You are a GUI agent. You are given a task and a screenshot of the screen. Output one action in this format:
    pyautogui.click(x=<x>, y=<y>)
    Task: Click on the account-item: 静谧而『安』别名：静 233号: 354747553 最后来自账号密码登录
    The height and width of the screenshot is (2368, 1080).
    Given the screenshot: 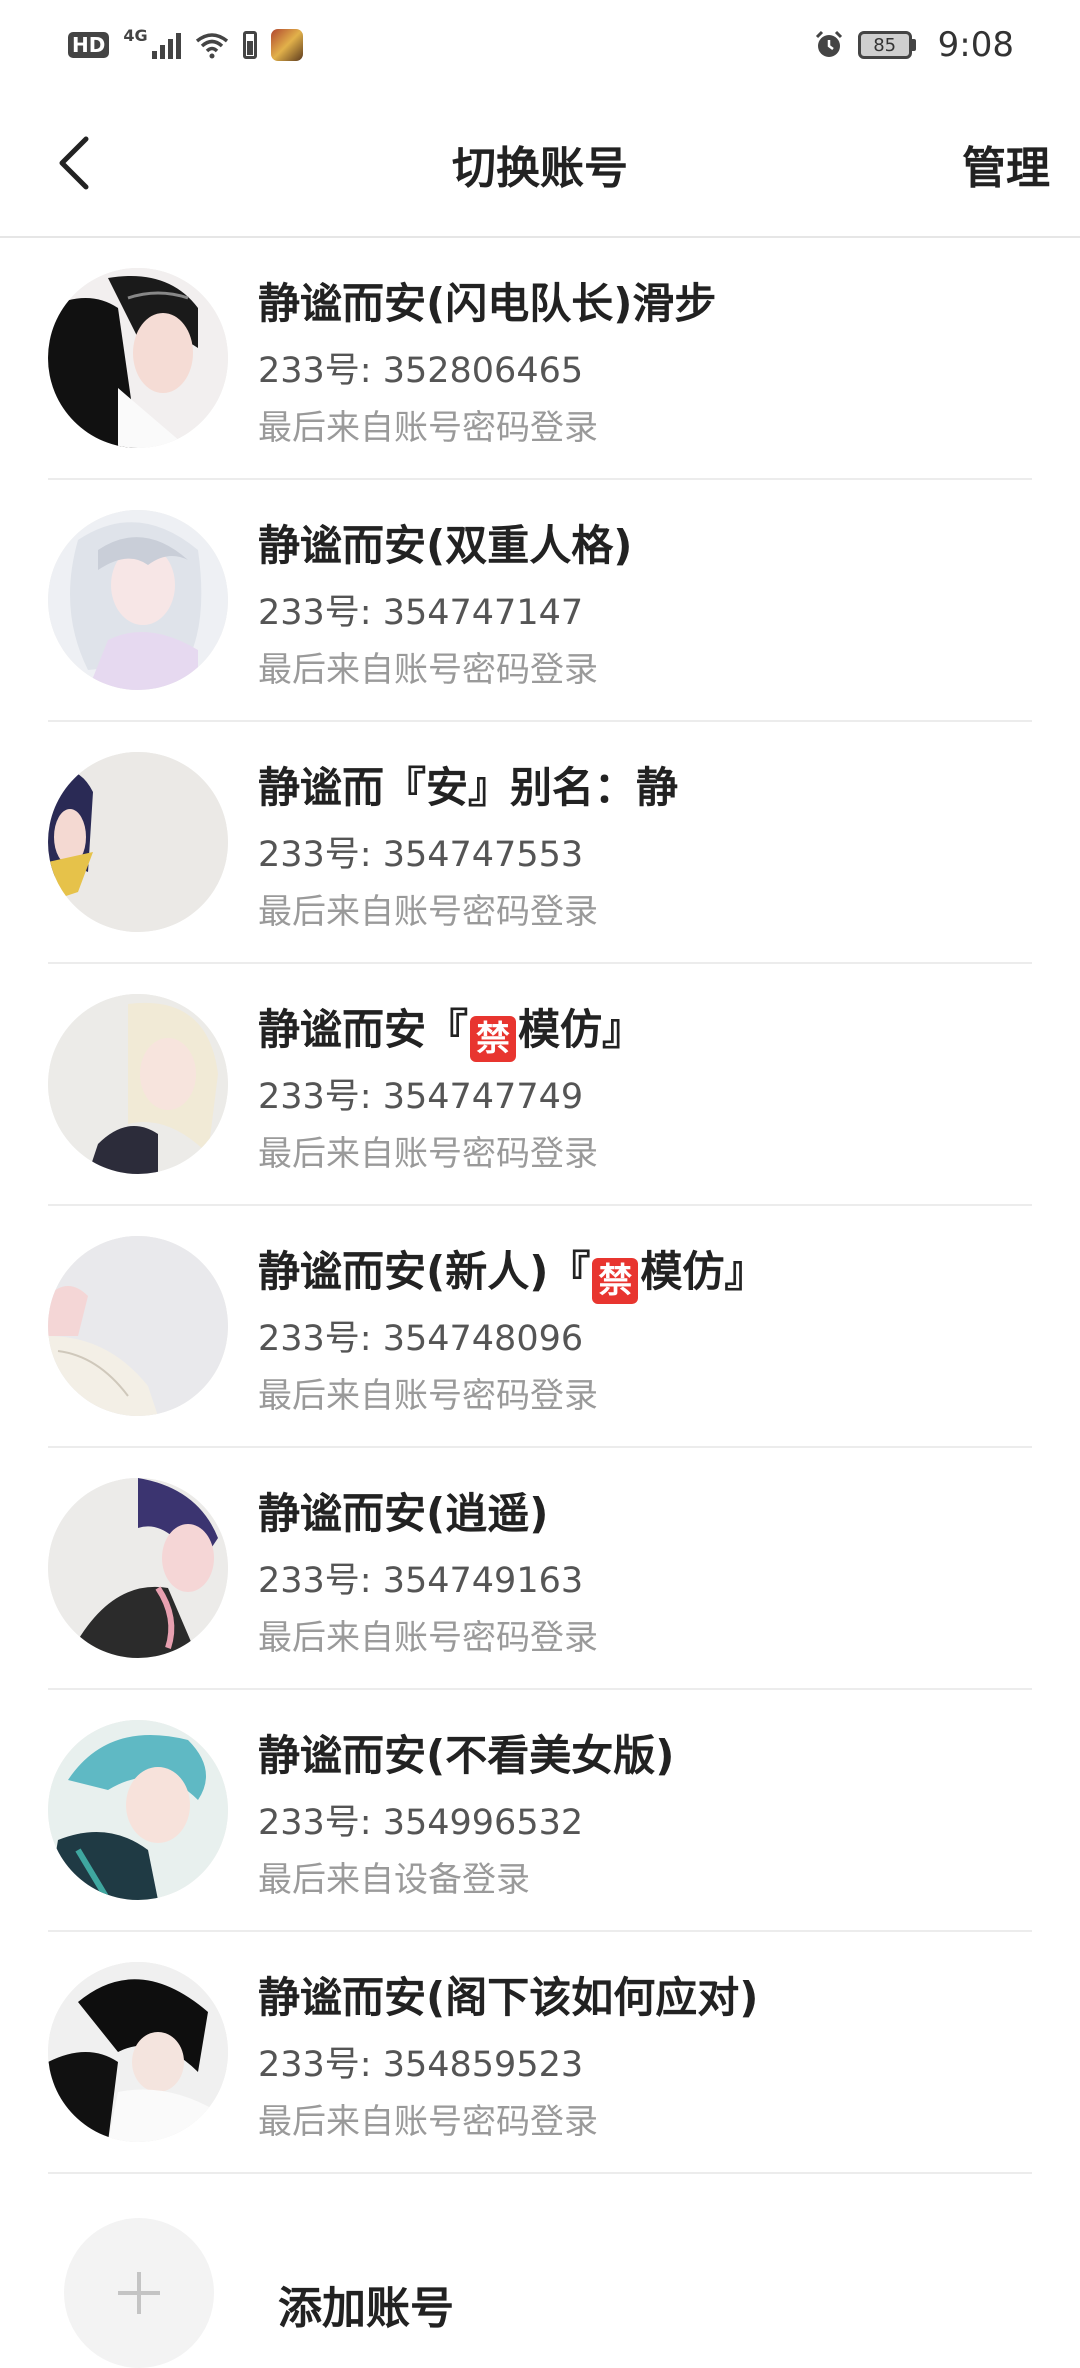 What is the action you would take?
    pyautogui.click(x=540, y=843)
    